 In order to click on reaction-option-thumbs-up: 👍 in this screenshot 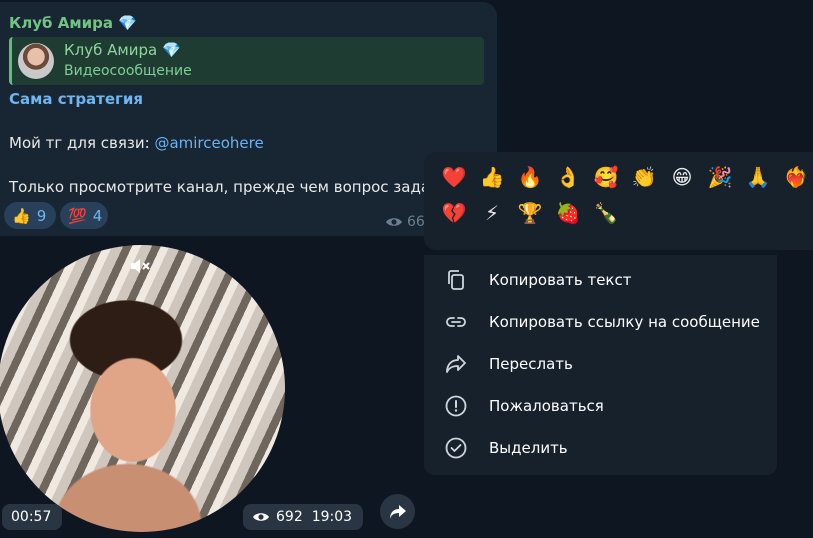, I will do `click(492, 177)`.